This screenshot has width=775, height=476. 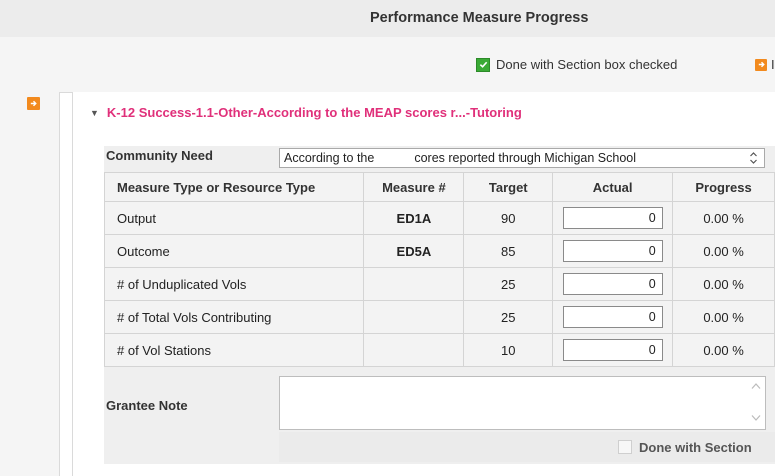 I want to click on caret-down-icon: ▼, so click(x=94, y=113).